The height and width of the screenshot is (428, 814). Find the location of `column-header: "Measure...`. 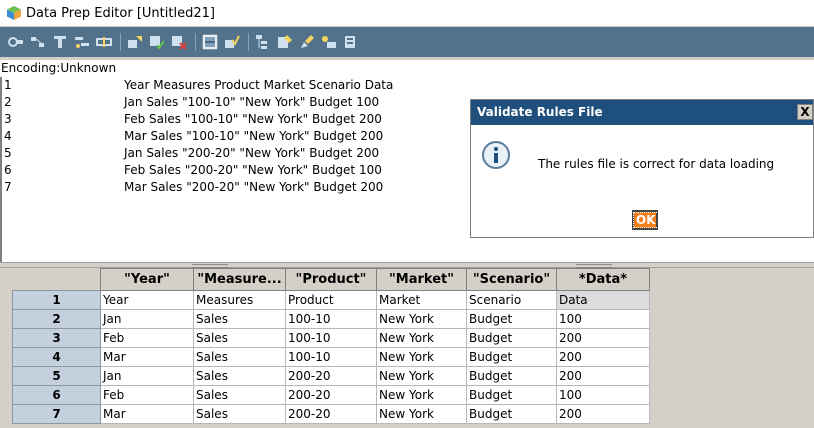

column-header: "Measure... is located at coordinates (239, 279).